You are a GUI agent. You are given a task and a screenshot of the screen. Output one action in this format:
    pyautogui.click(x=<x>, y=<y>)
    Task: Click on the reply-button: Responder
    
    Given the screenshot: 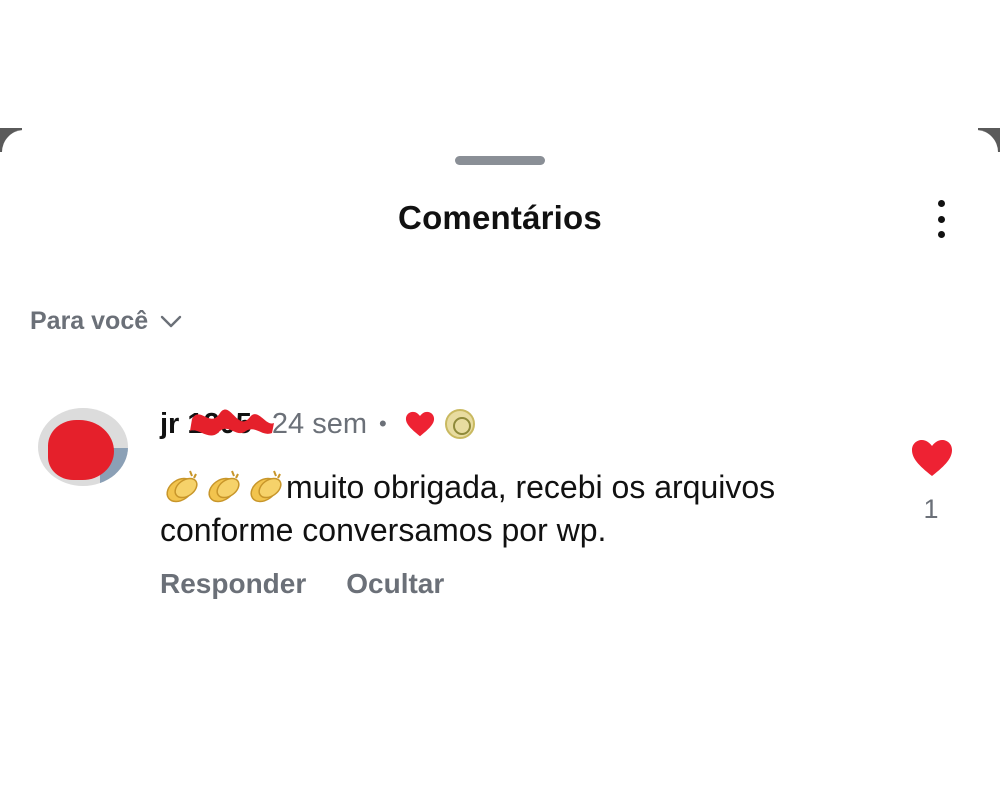 What is the action you would take?
    pyautogui.click(x=233, y=584)
    